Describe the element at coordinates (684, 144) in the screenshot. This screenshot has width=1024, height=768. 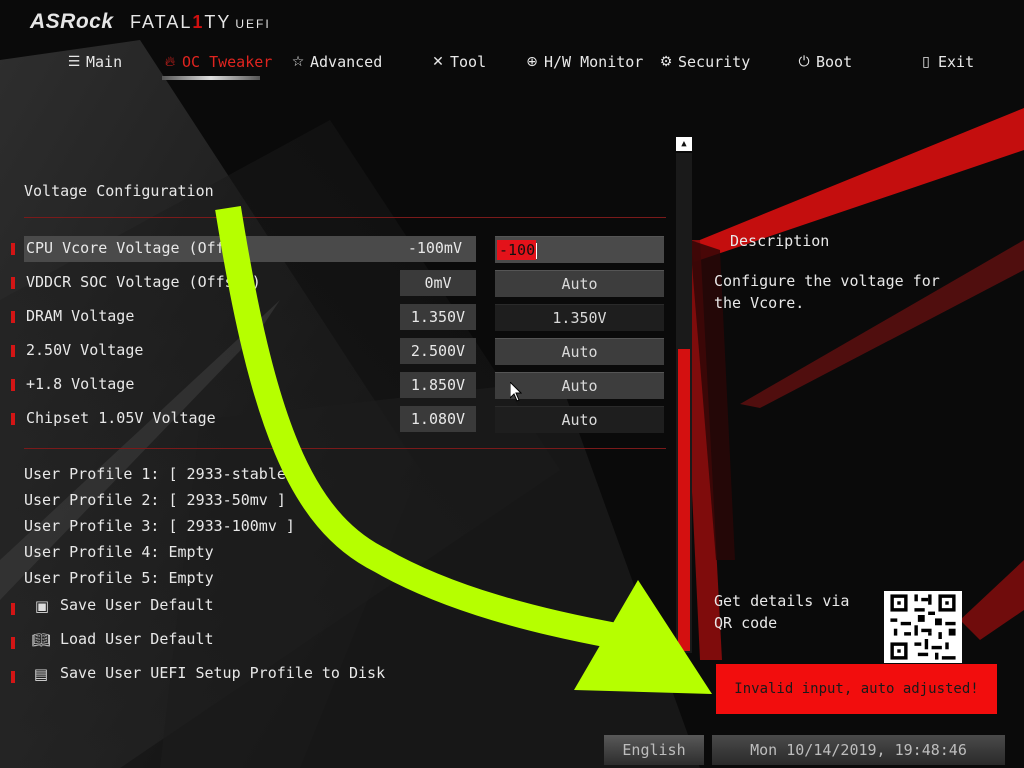
I see `scroll-up-button: ▲` at that location.